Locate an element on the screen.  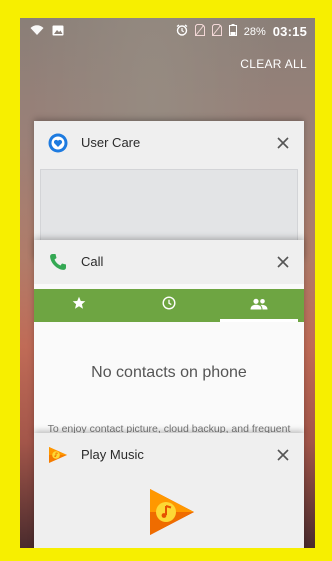
tab-recents is located at coordinates (169, 305).